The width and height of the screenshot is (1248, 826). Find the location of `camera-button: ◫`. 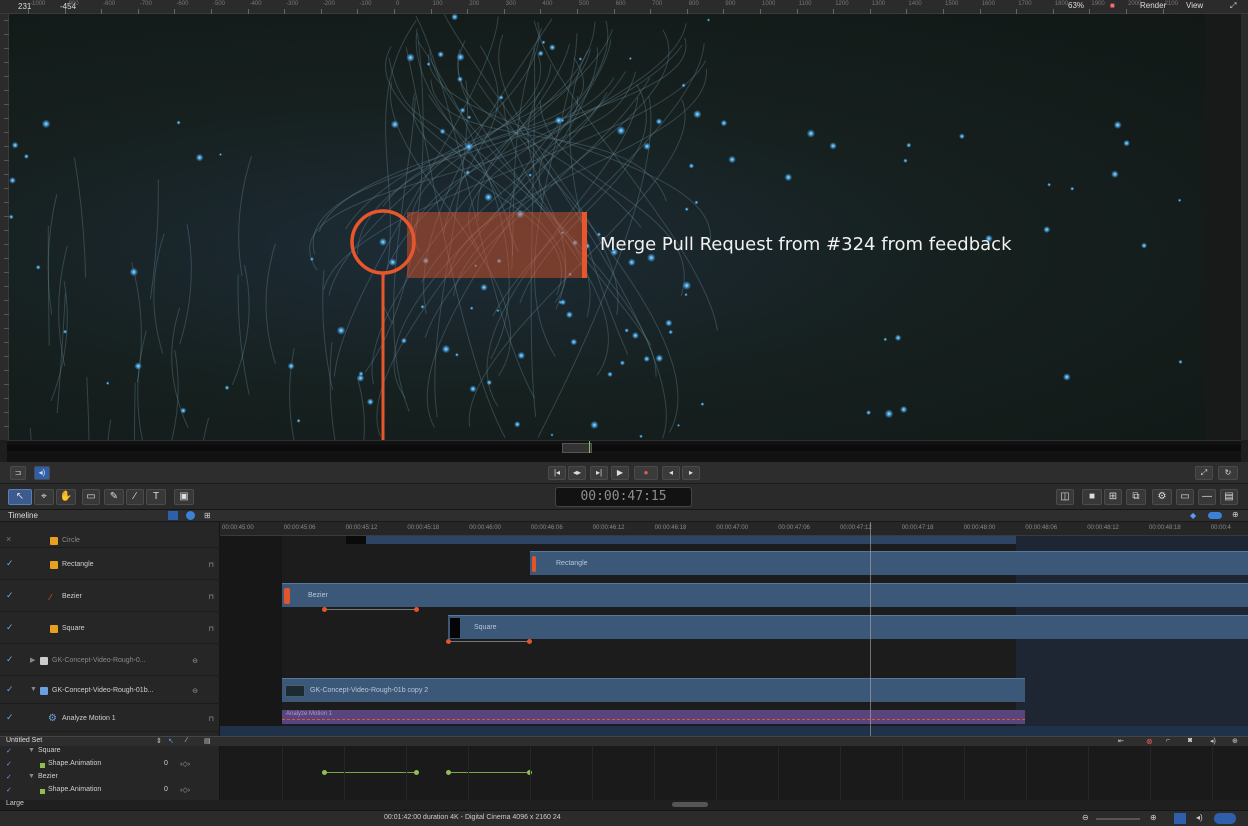

camera-button: ◫ is located at coordinates (1065, 497).